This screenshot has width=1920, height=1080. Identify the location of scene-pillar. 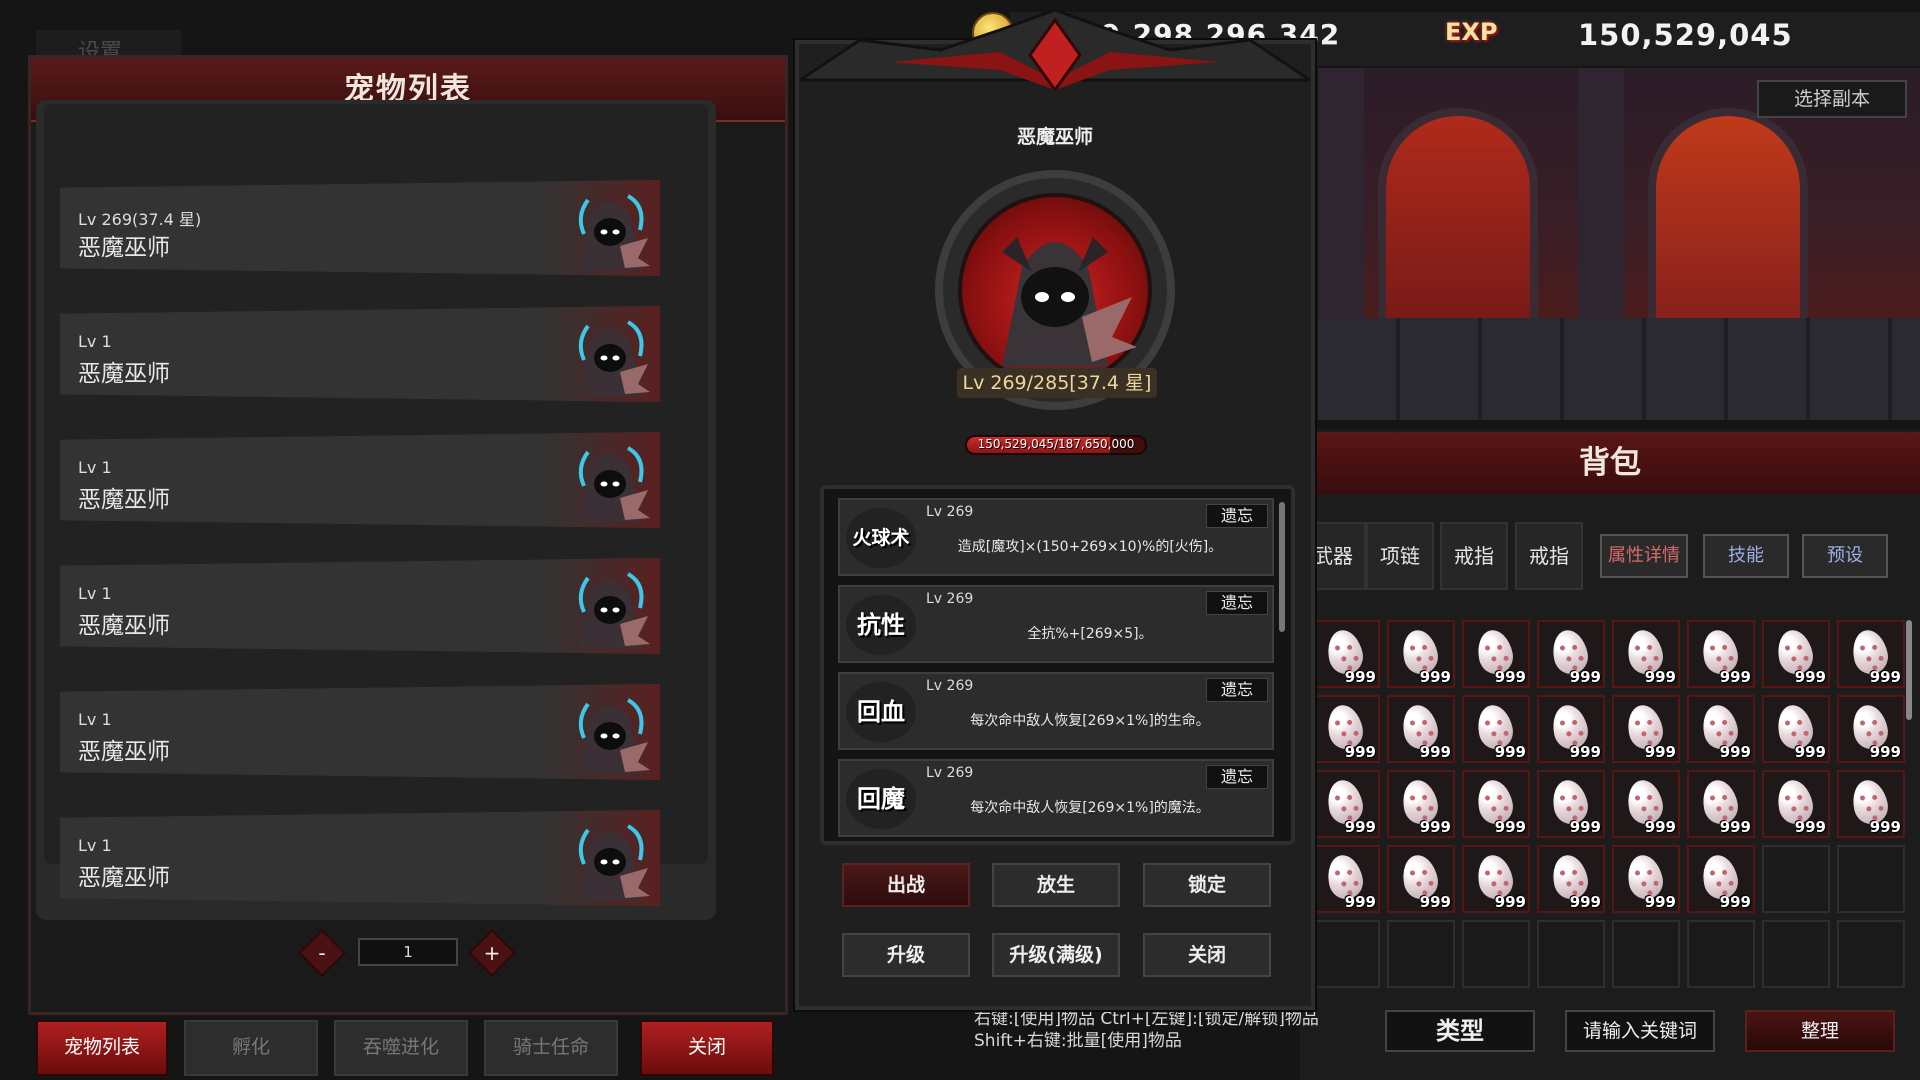
(1341, 213).